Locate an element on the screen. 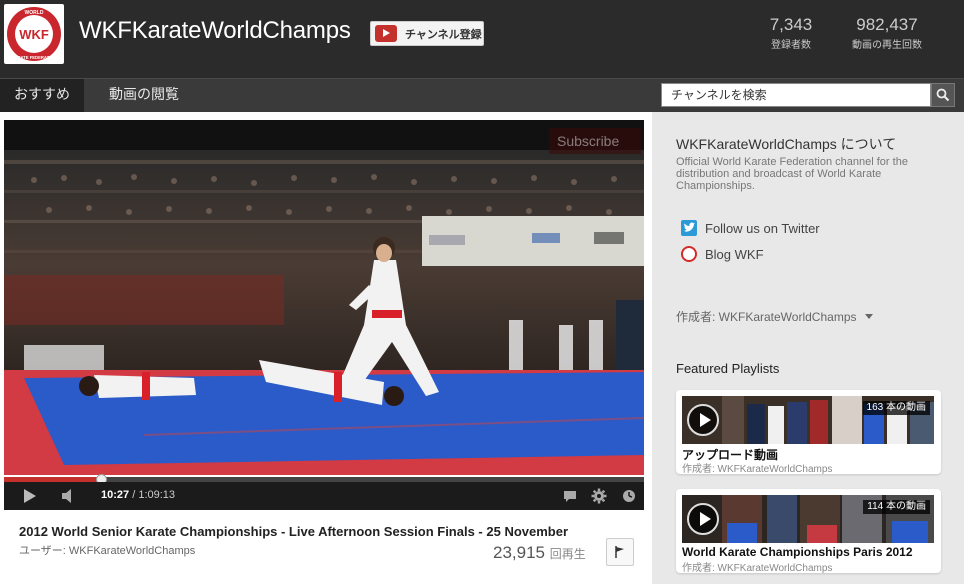  playlist-thumbnail: 114 本の動画 is located at coordinates (808, 519).